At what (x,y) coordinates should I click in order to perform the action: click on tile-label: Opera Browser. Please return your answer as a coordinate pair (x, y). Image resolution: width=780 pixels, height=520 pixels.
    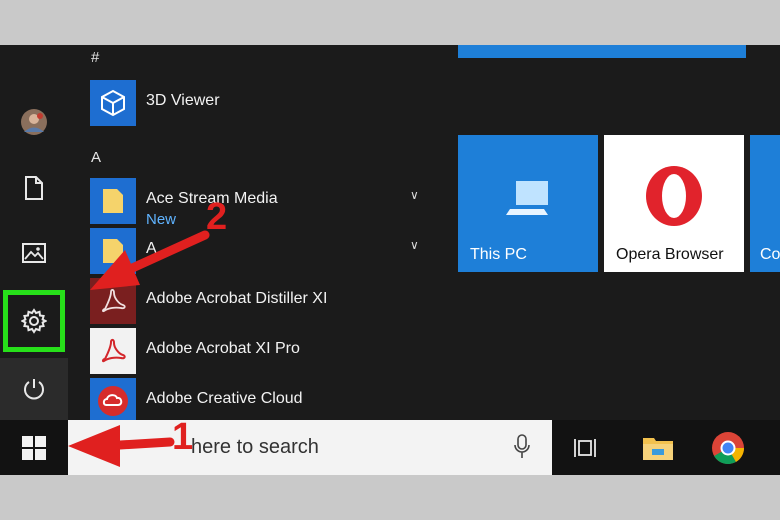
    Looking at the image, I should click on (670, 254).